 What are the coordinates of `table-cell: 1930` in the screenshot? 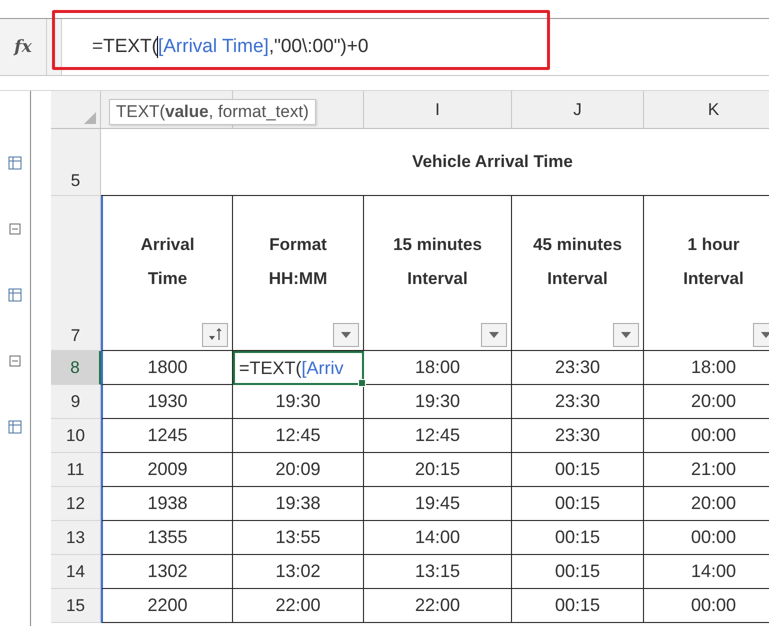 It's located at (167, 402).